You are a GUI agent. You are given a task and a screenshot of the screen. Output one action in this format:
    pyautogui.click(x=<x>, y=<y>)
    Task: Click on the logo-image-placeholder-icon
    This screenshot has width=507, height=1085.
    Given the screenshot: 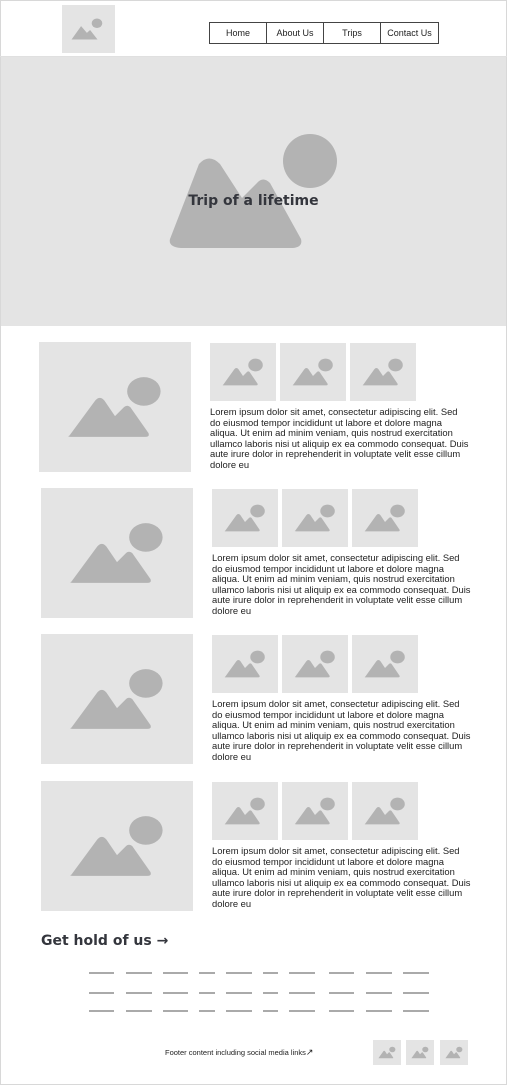 What is the action you would take?
    pyautogui.click(x=88, y=29)
    